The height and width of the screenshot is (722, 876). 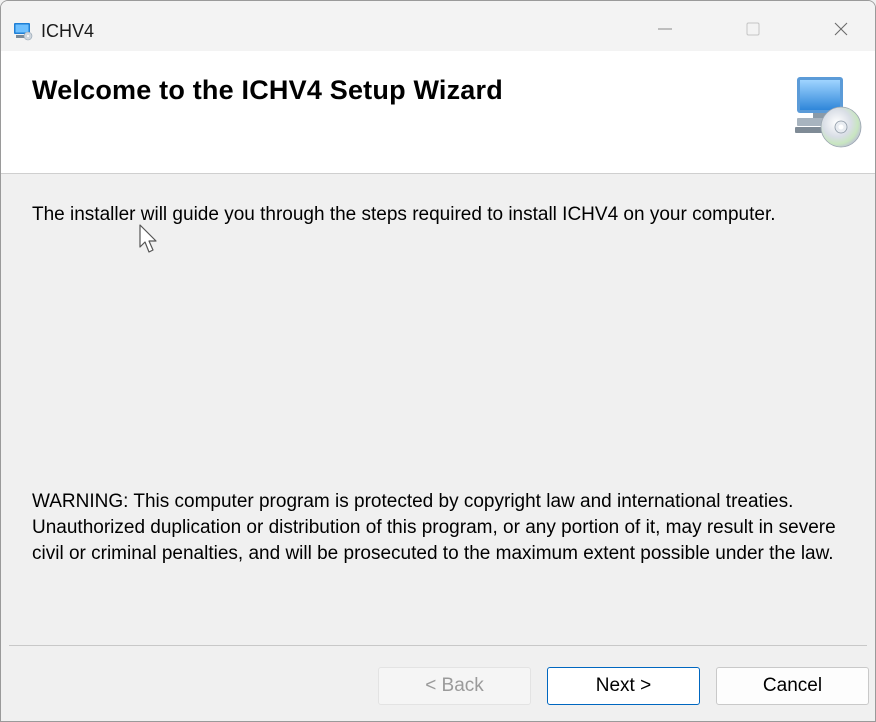 I want to click on minimize-icon, so click(x=665, y=29).